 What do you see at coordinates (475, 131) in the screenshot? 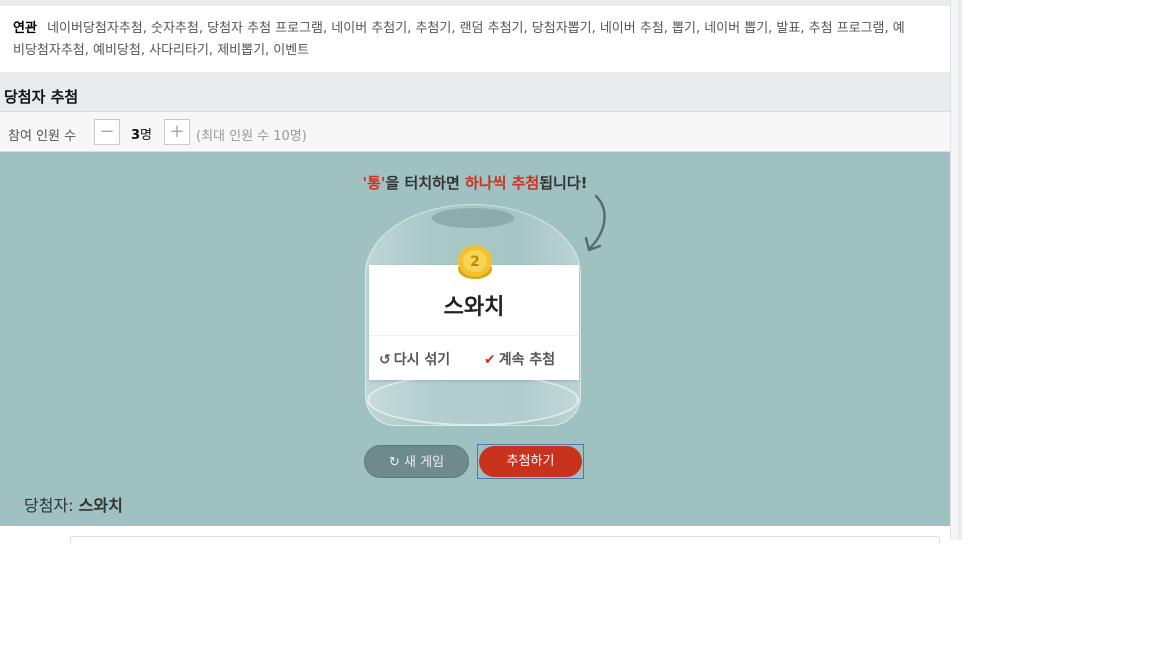
I see `participants-bar: 참여 인원 수 − 3명 + (최대 인원 수 10명)` at bounding box center [475, 131].